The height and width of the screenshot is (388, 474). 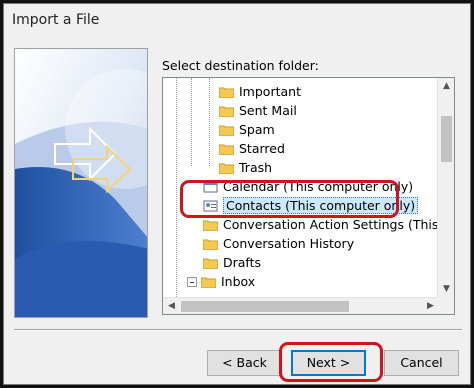 I want to click on scrollbar-corner, so click(x=445, y=305).